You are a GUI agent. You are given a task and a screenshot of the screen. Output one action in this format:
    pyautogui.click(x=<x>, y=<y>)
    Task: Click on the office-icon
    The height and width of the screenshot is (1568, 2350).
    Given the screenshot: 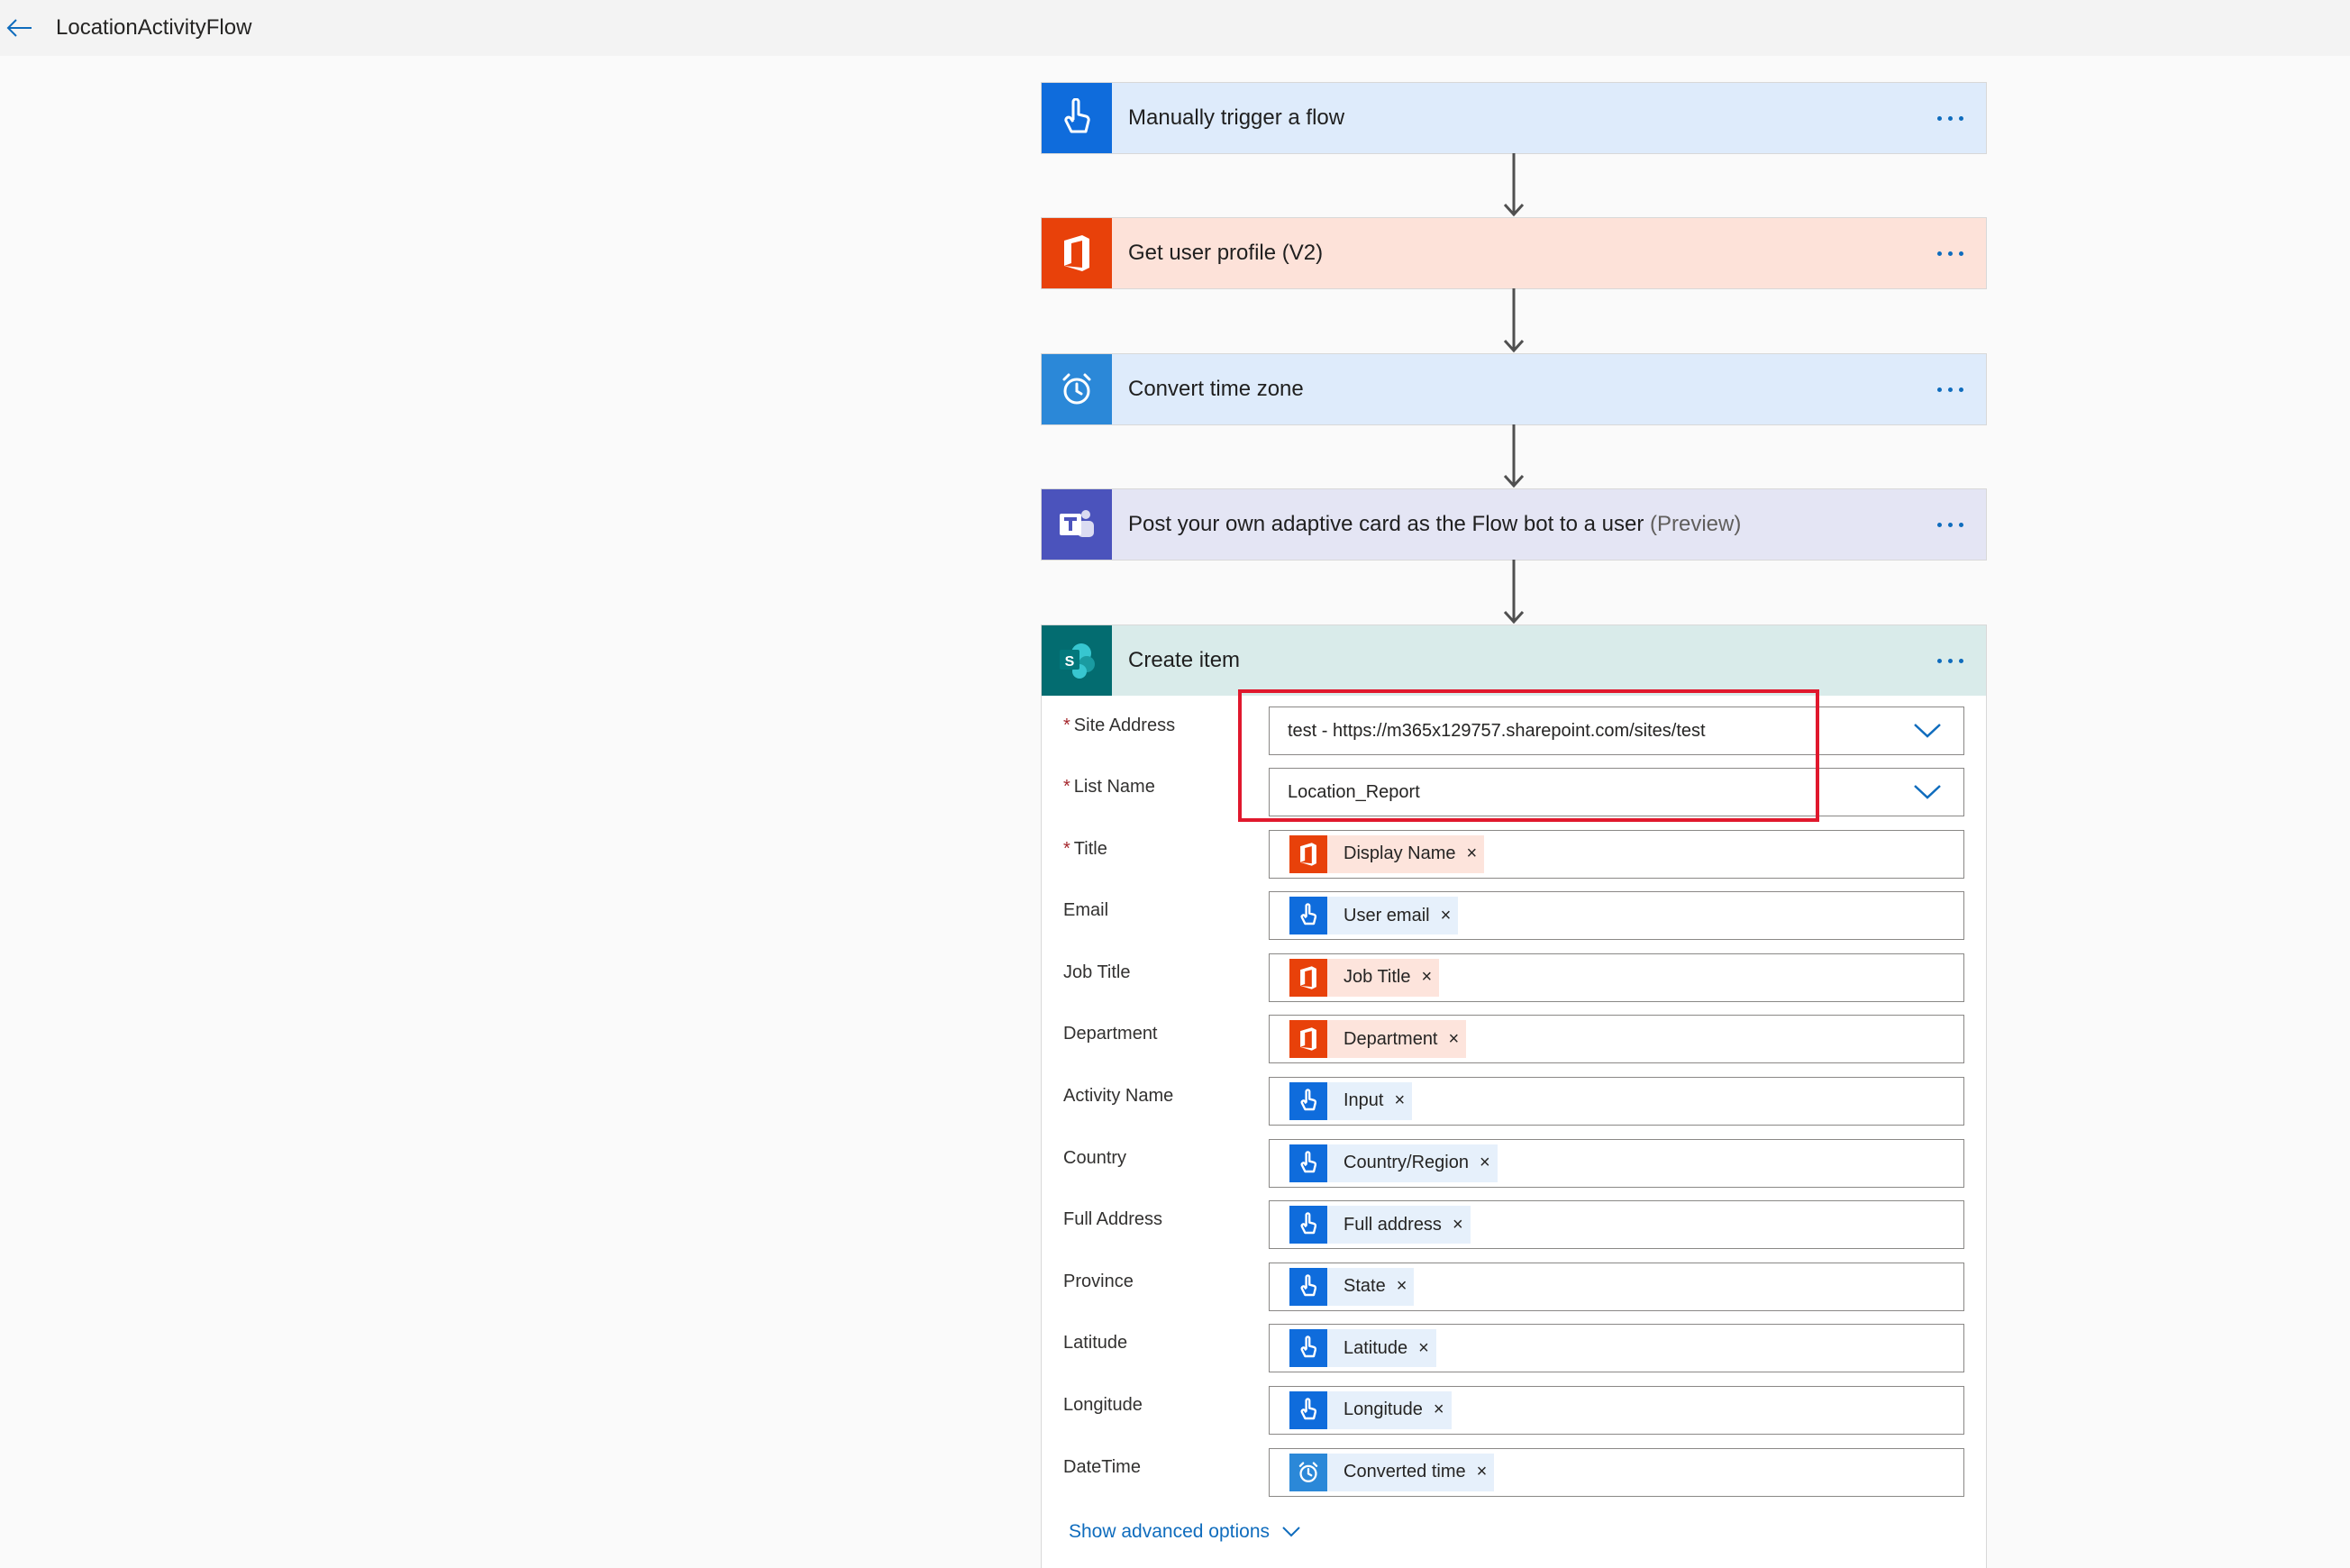 What is the action you would take?
    pyautogui.click(x=1308, y=1039)
    